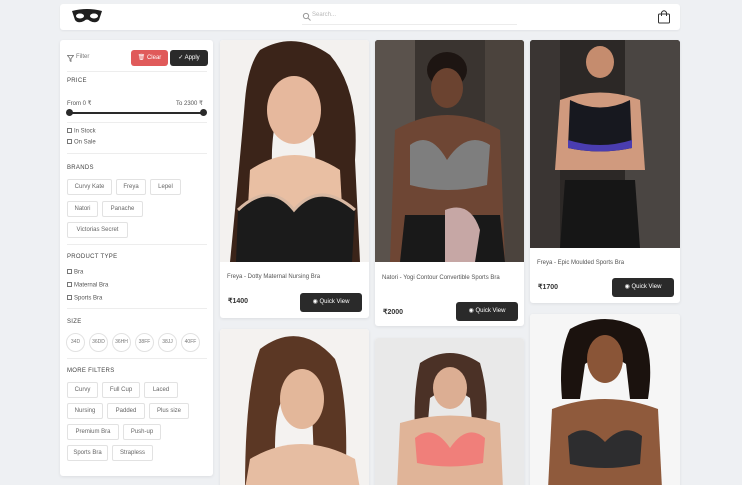 This screenshot has width=742, height=485. What do you see at coordinates (87, 285) in the screenshot?
I see `type-maternal-checkbox: Maternal Bra` at bounding box center [87, 285].